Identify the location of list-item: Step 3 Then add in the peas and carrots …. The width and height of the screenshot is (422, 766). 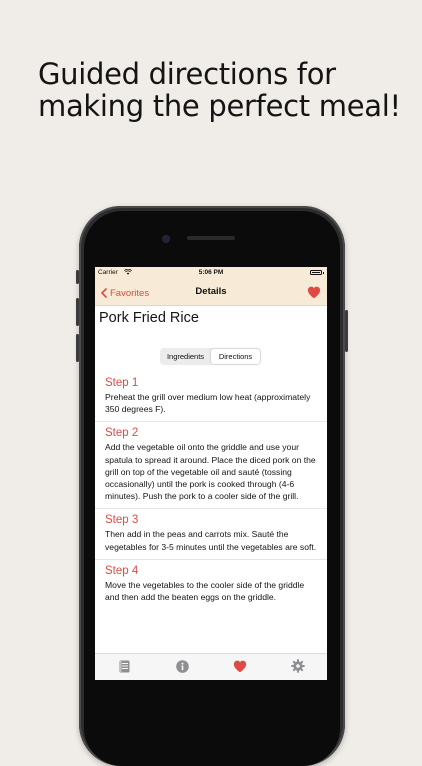
(211, 534).